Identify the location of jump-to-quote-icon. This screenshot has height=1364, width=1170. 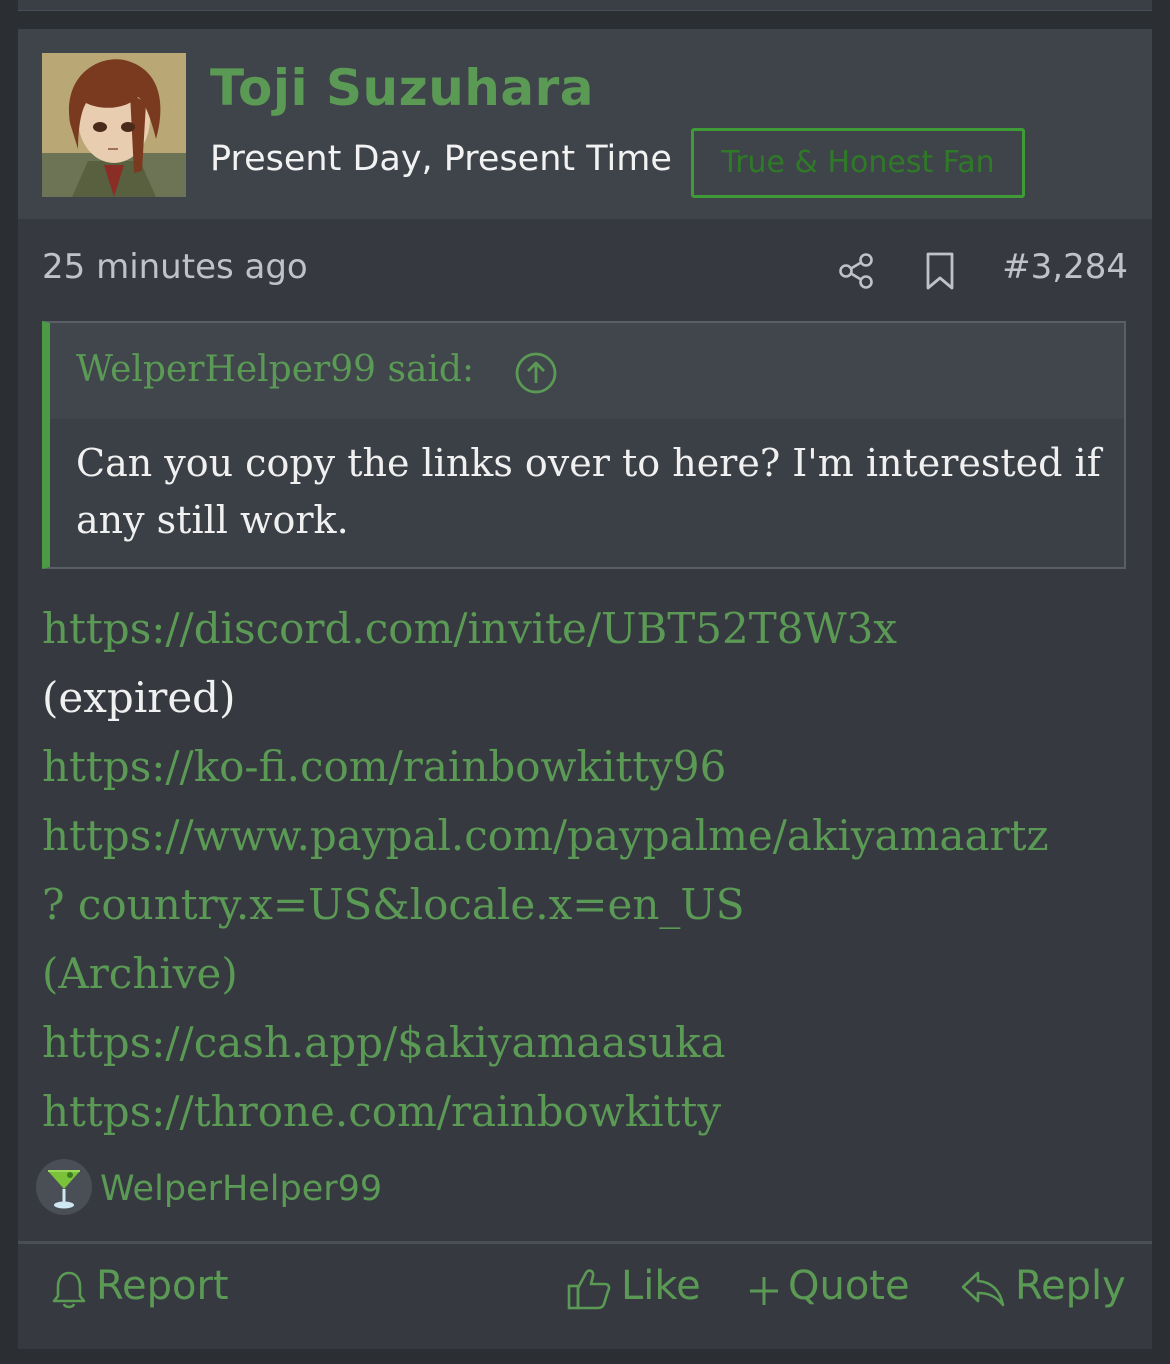
(536, 373).